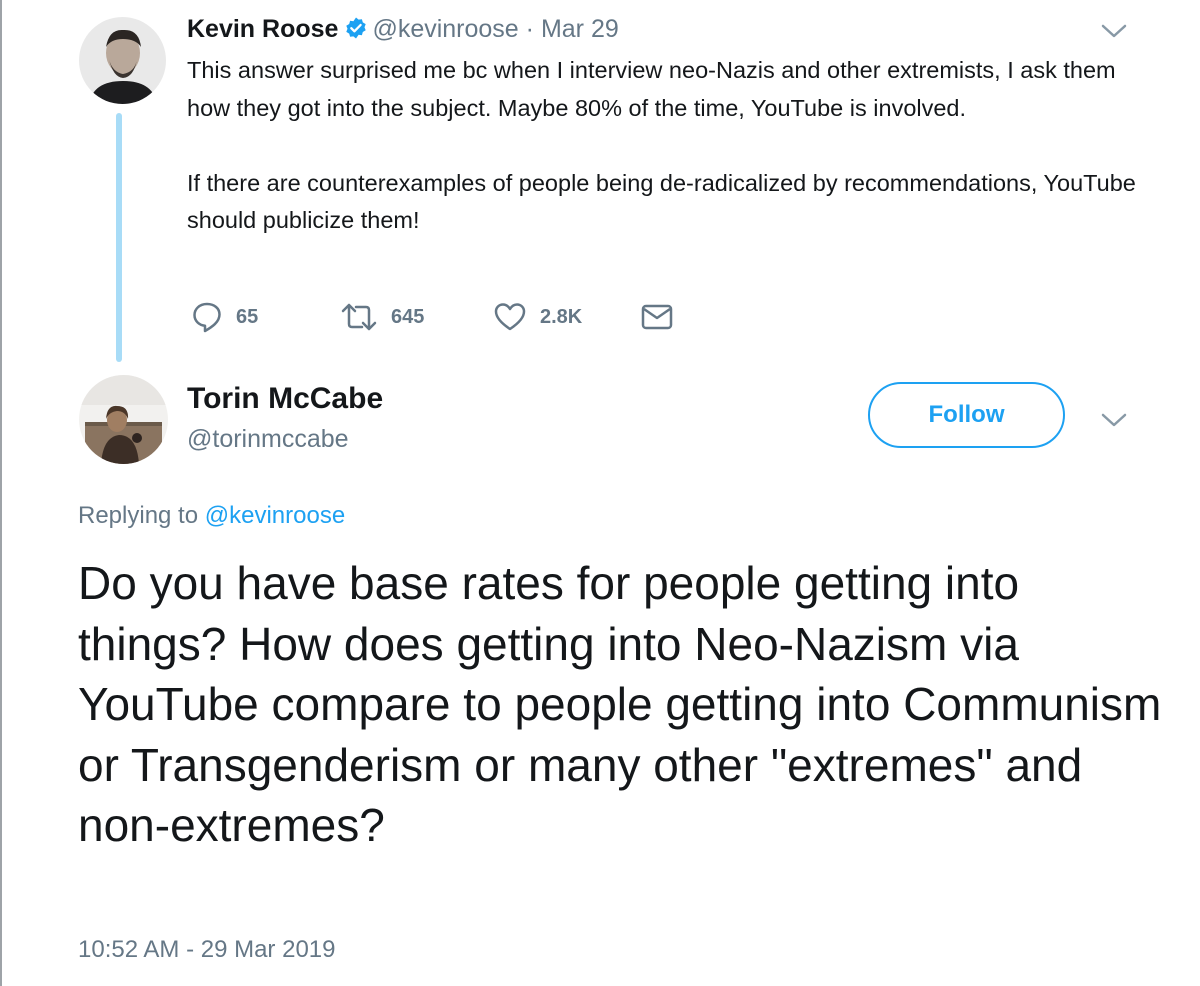 The width and height of the screenshot is (1200, 986). Describe the element at coordinates (206, 950) in the screenshot. I see `reply-timestamp: 10:52 AM - 29 Mar 2019` at that location.